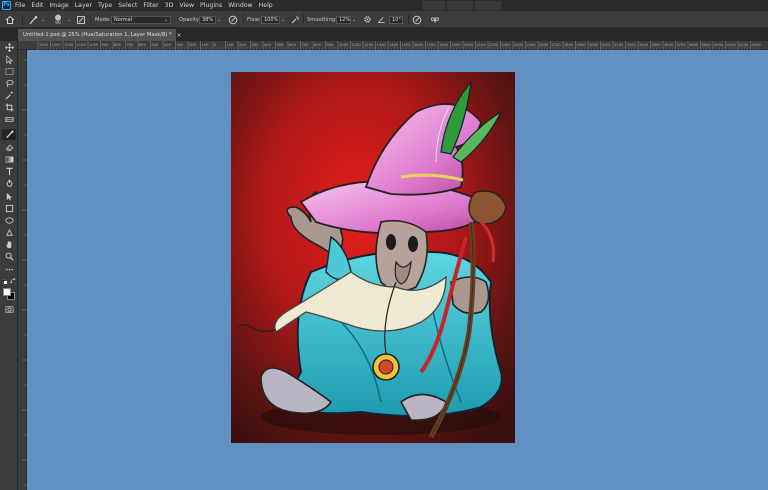 Image resolution: width=768 pixels, height=490 pixels. Describe the element at coordinates (211, 5) in the screenshot. I see `menu-plugins: Plugins` at that location.